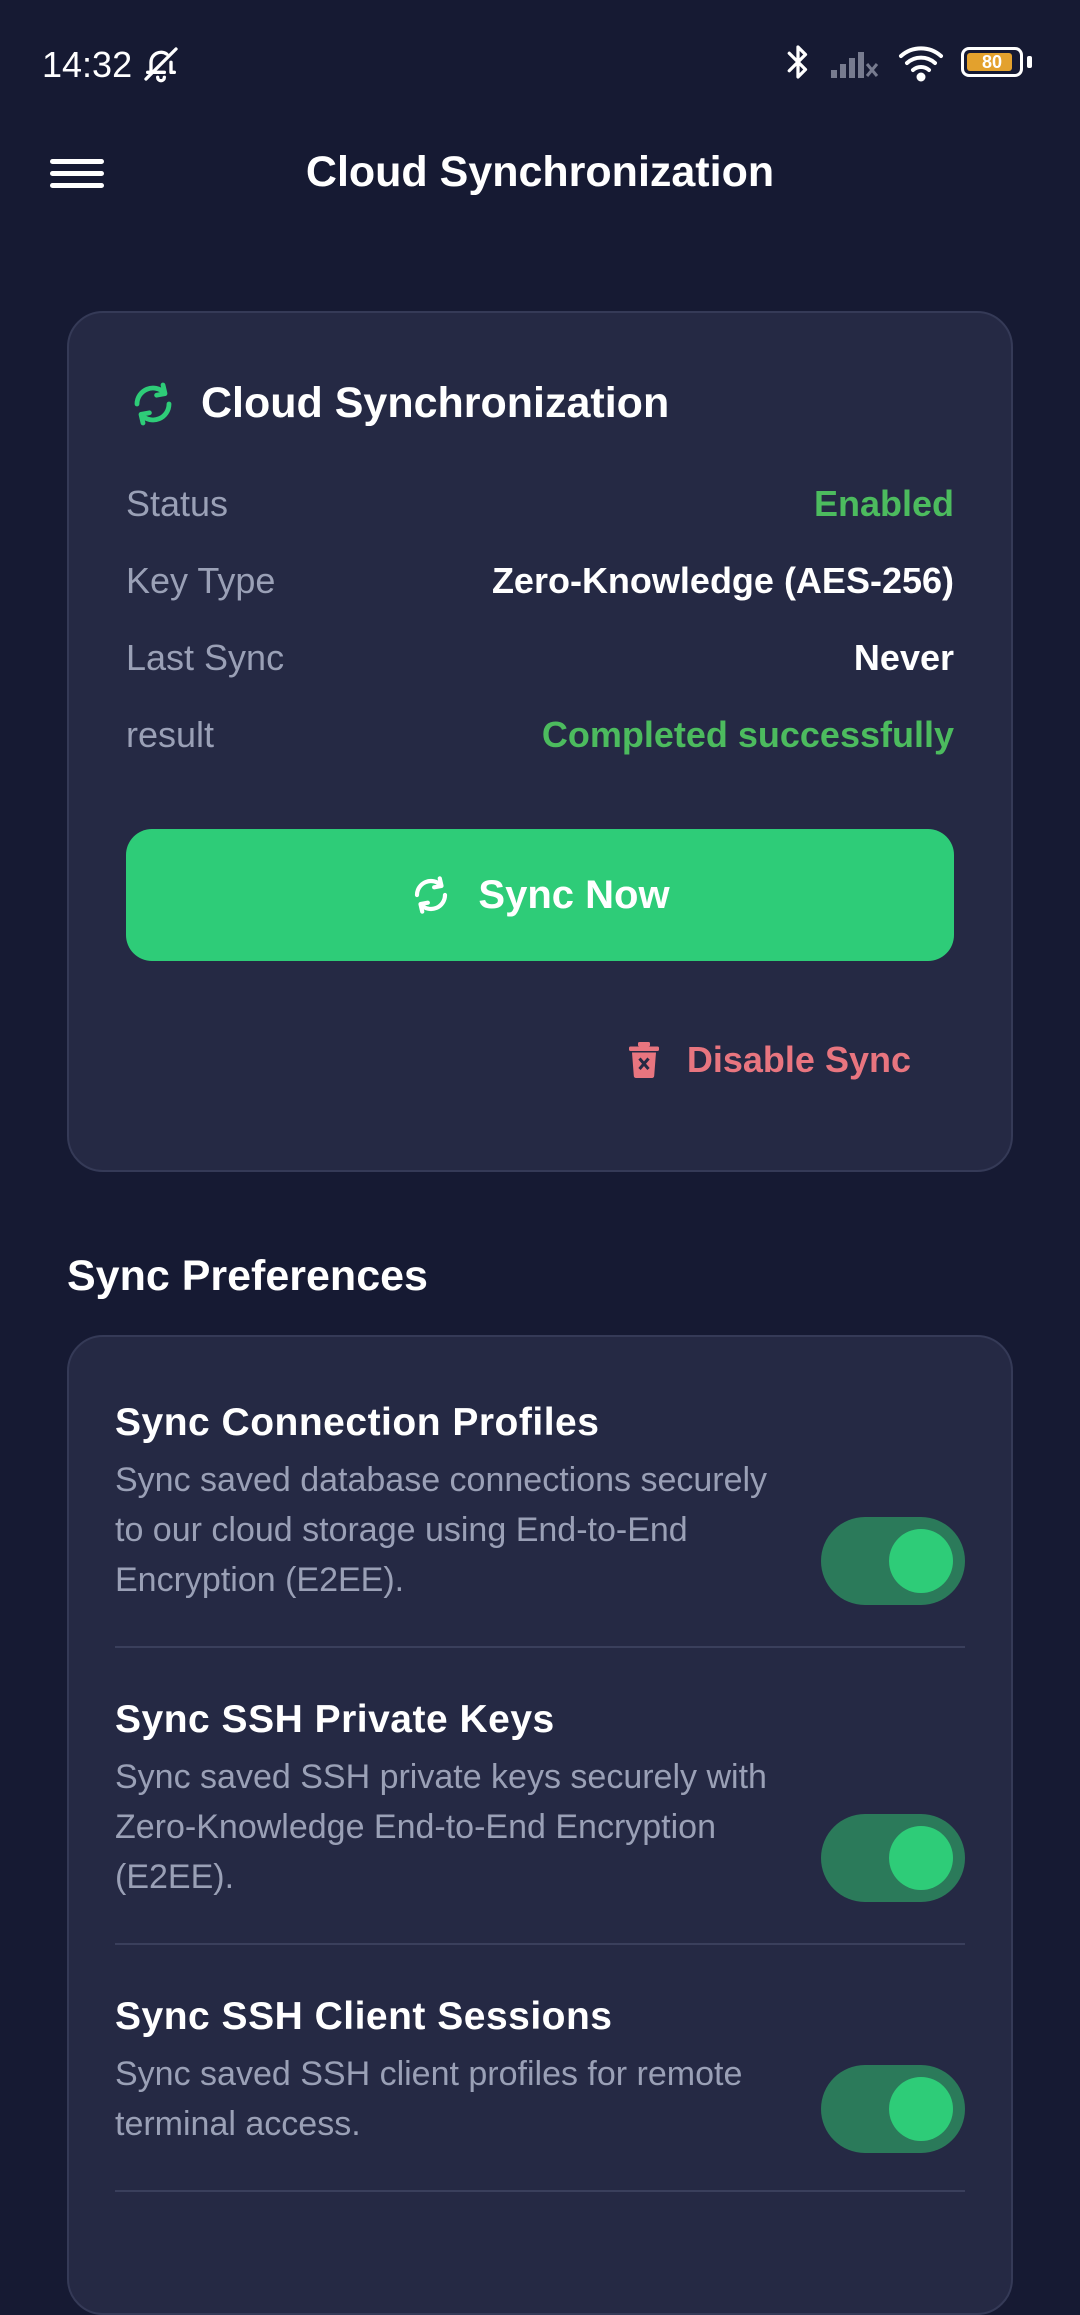 The width and height of the screenshot is (1080, 2315). I want to click on bluetooth-icon, so click(797, 62).